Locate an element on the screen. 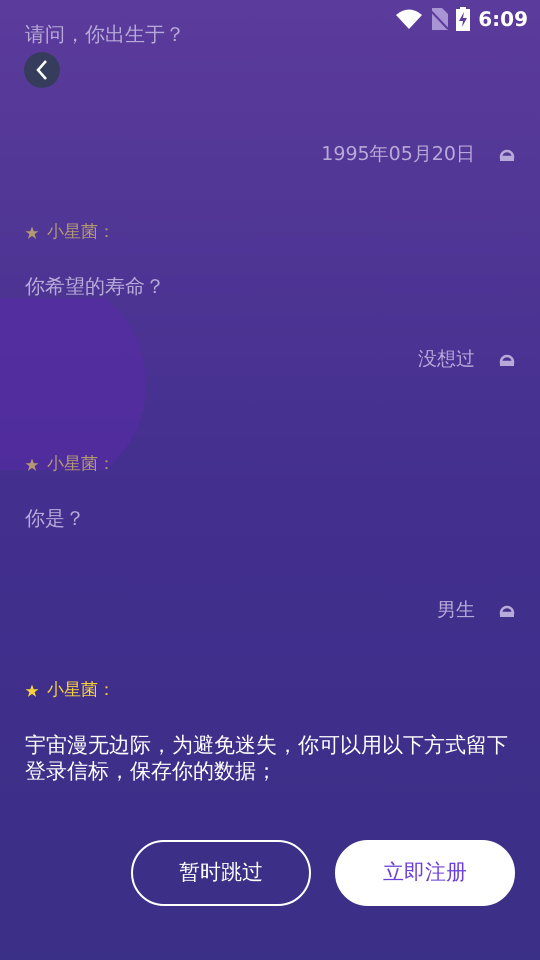  answer-text: 没想过 is located at coordinates (446, 359).